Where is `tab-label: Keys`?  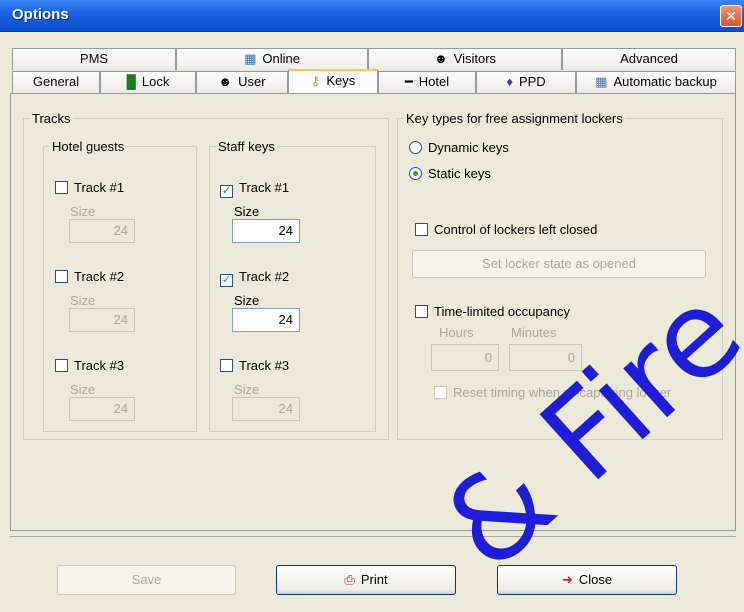
tab-label: Keys is located at coordinates (341, 80).